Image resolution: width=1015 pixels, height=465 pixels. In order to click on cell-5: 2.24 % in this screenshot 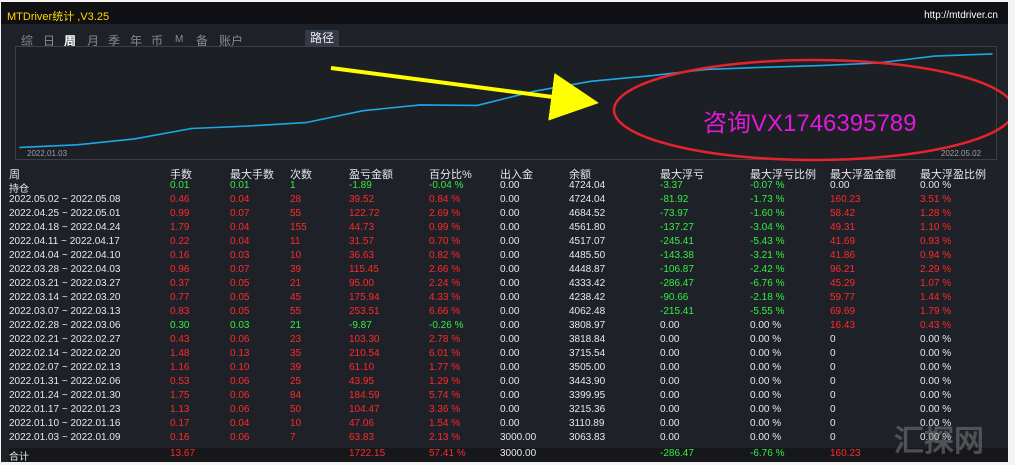, I will do `click(445, 283)`.